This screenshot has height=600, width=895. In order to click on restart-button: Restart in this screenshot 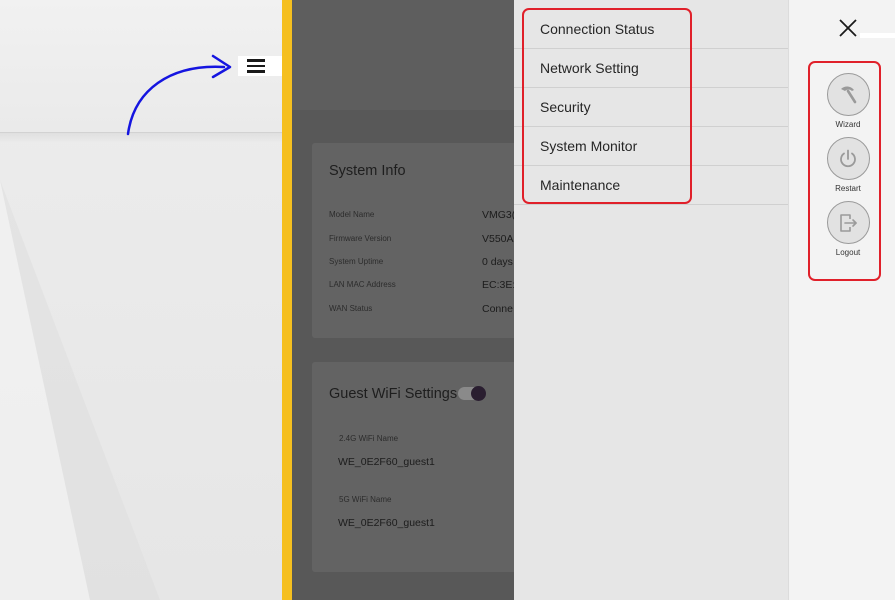, I will do `click(848, 165)`.